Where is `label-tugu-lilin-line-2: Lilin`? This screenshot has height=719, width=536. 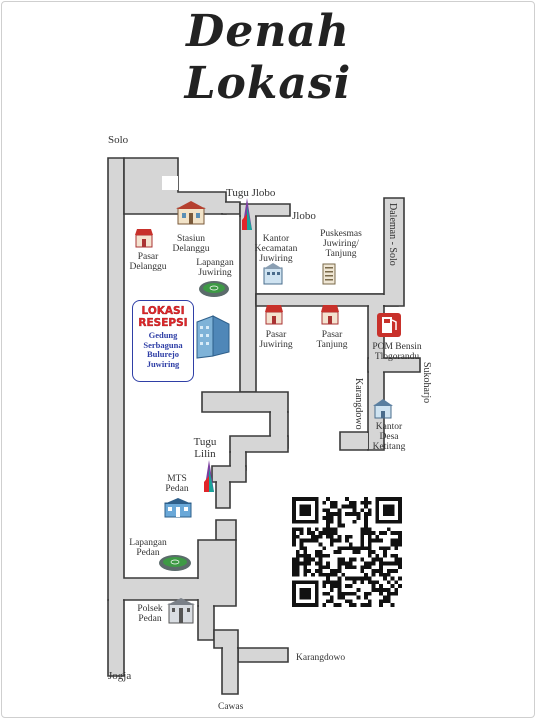 label-tugu-lilin-line-2: Lilin is located at coordinates (205, 454).